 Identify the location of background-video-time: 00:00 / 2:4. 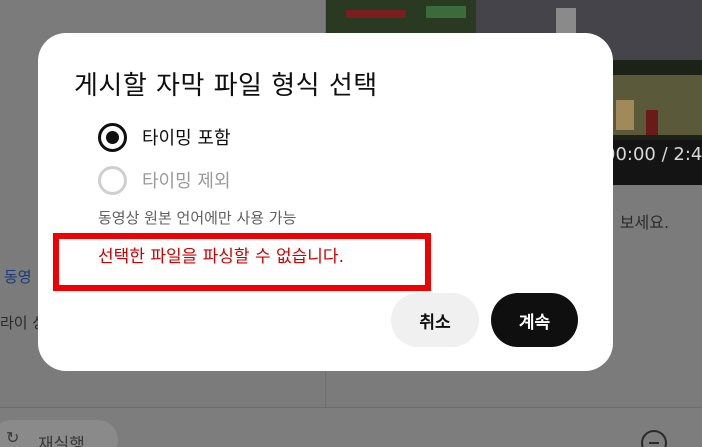
(653, 154).